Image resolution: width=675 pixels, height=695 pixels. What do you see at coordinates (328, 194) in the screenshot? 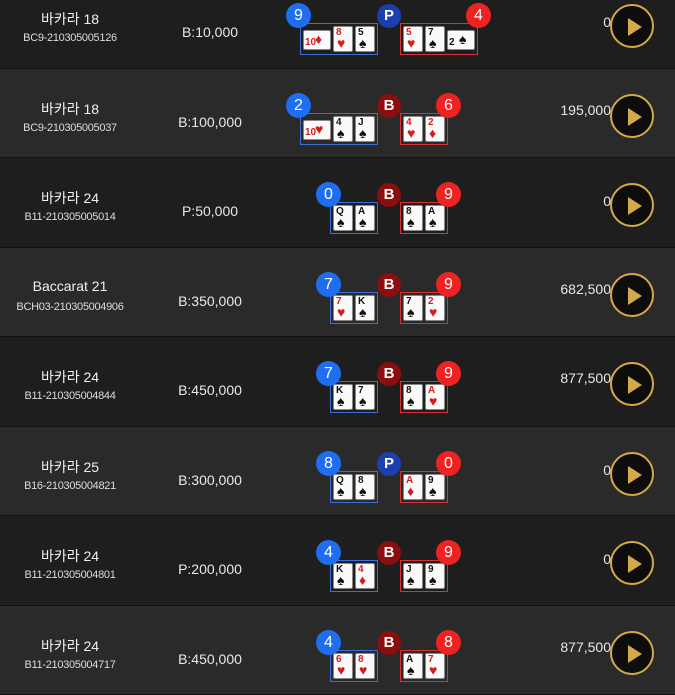
I see `player-score: 0` at bounding box center [328, 194].